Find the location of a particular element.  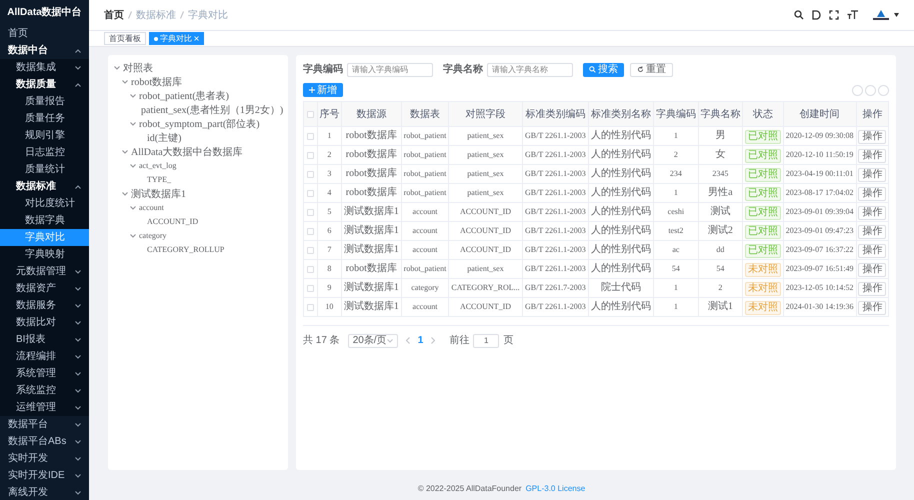

fullscreen-icon is located at coordinates (834, 15).